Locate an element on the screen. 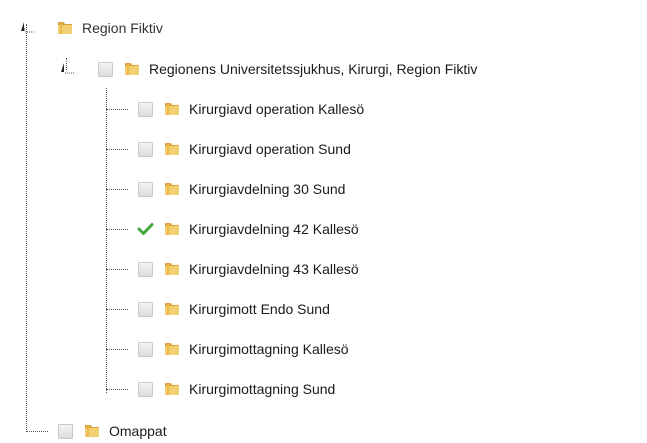  tree-node-leaf: Kirurgiavd operation Kallesö is located at coordinates (251, 109).